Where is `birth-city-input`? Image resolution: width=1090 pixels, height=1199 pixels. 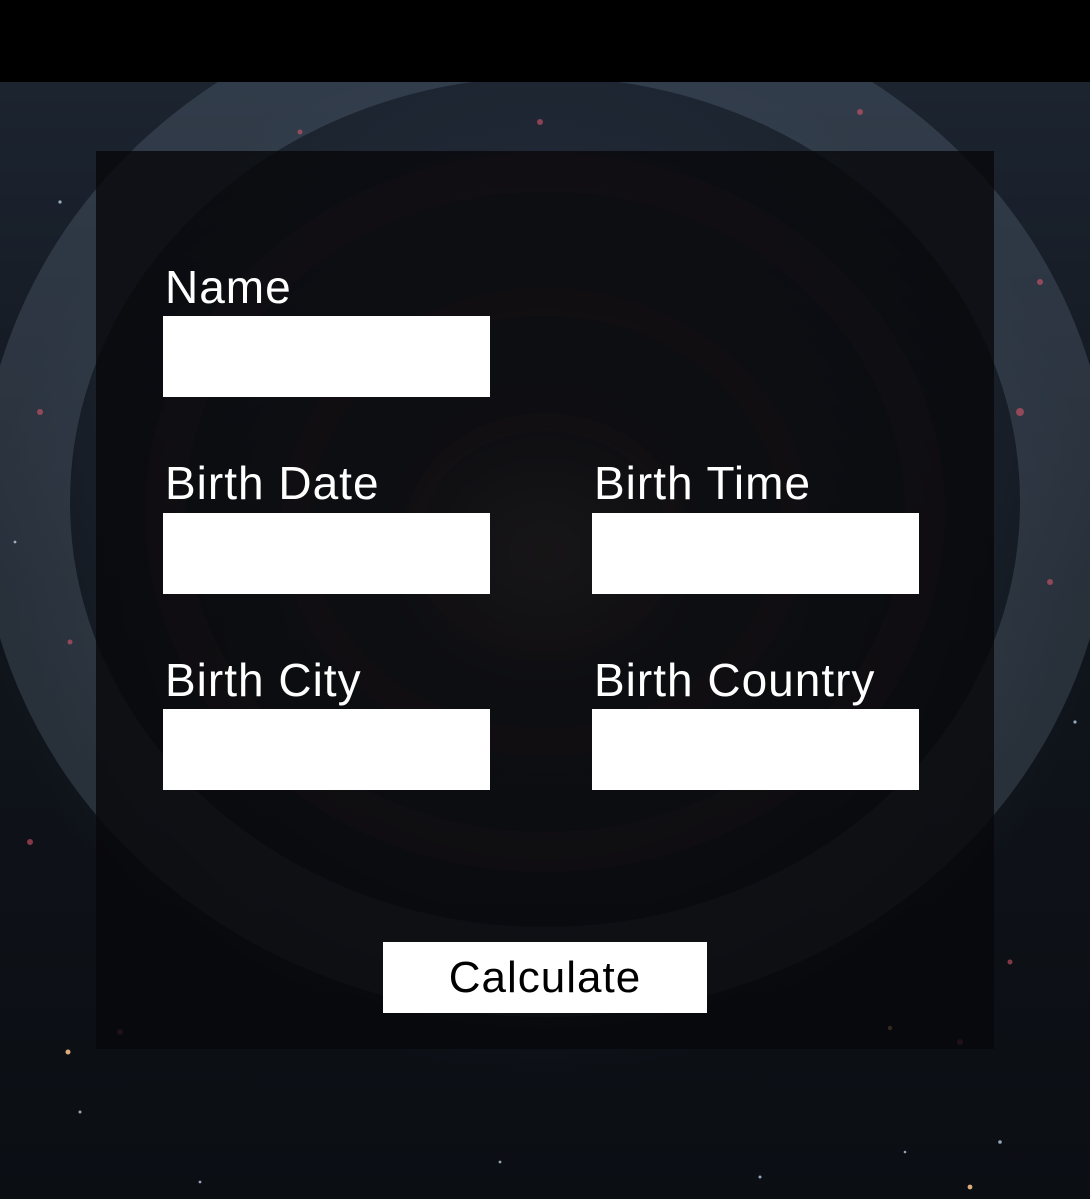
birth-city-input is located at coordinates (326, 749).